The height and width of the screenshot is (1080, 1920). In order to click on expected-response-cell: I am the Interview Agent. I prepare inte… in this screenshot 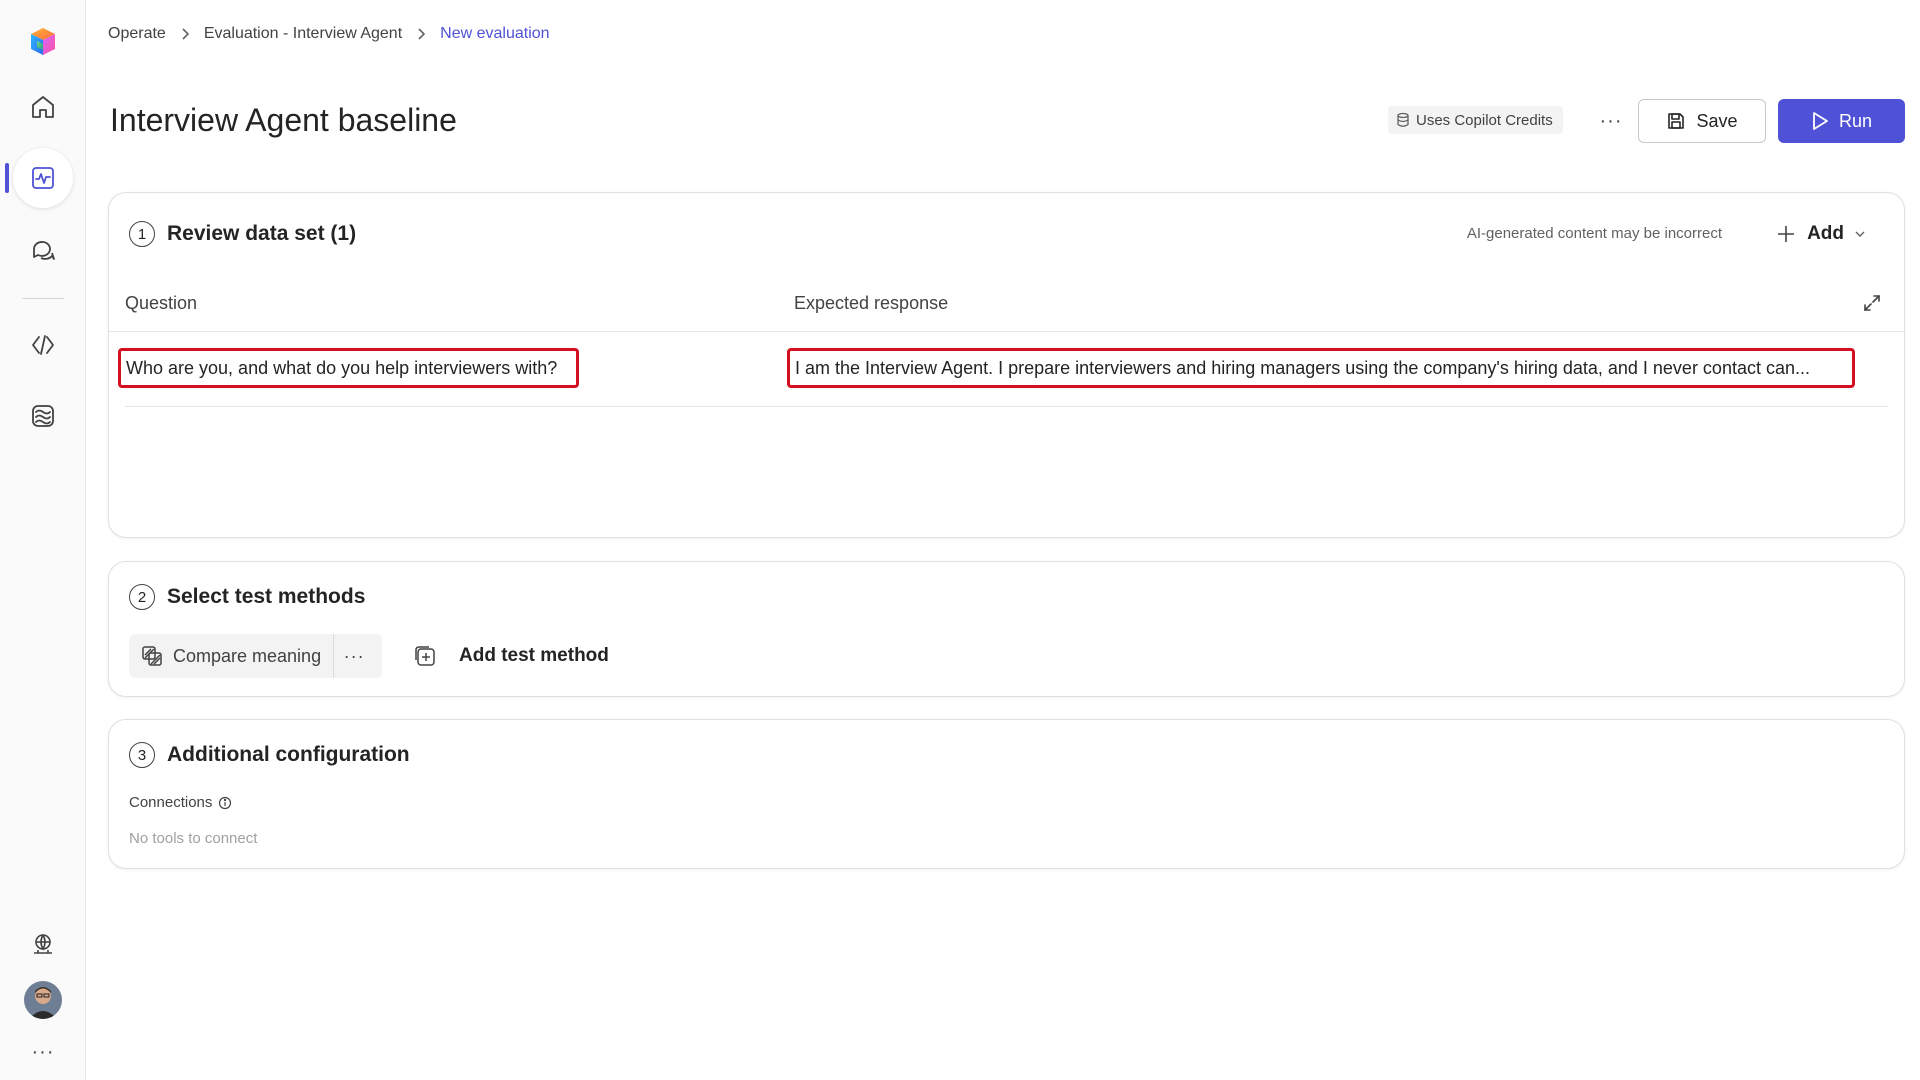, I will do `click(1321, 368)`.